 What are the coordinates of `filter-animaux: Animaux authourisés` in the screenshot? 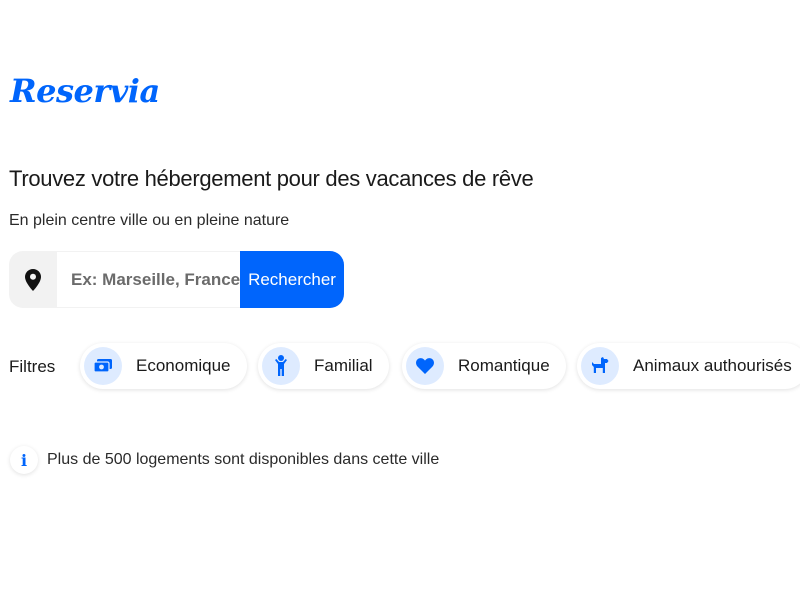 It's located at (688, 366).